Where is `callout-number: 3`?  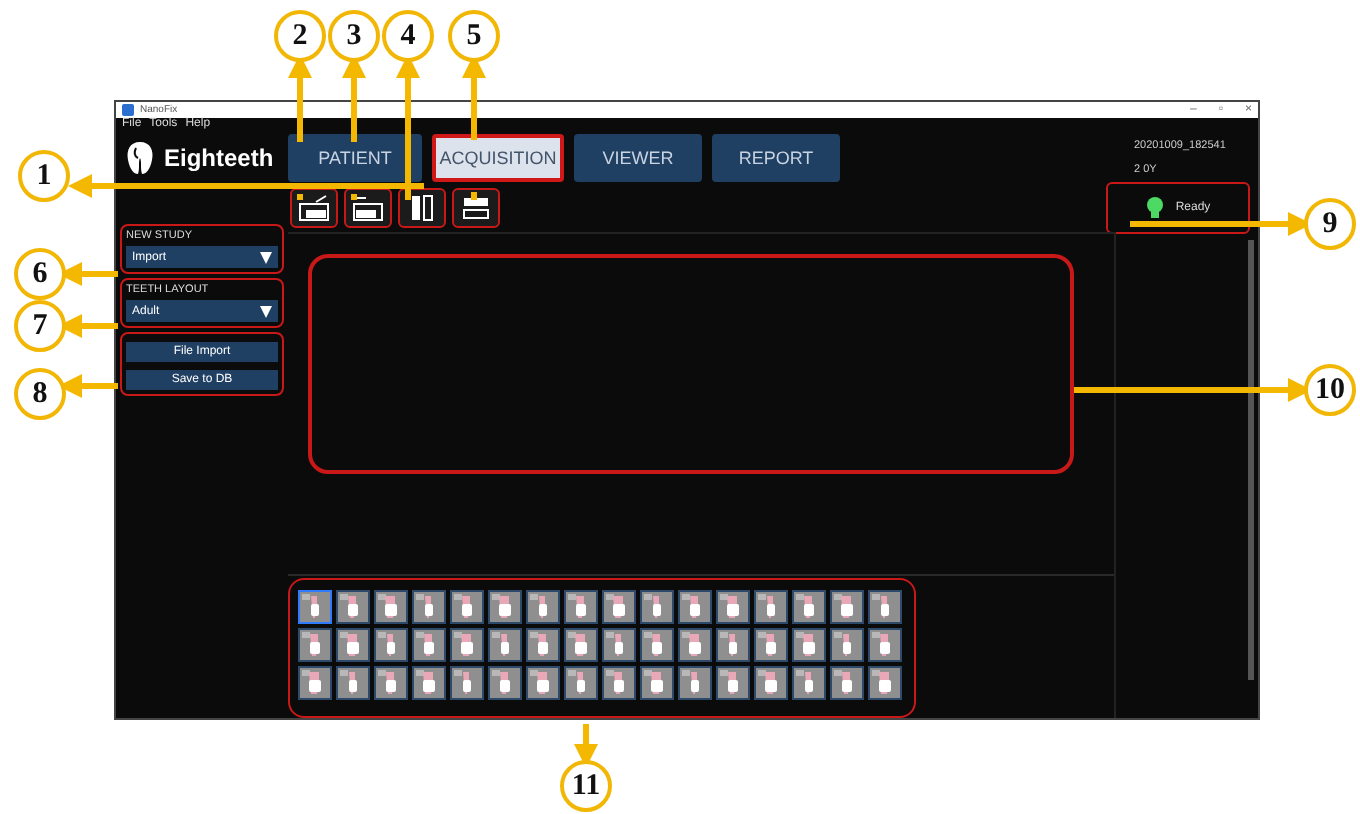 callout-number: 3 is located at coordinates (354, 36).